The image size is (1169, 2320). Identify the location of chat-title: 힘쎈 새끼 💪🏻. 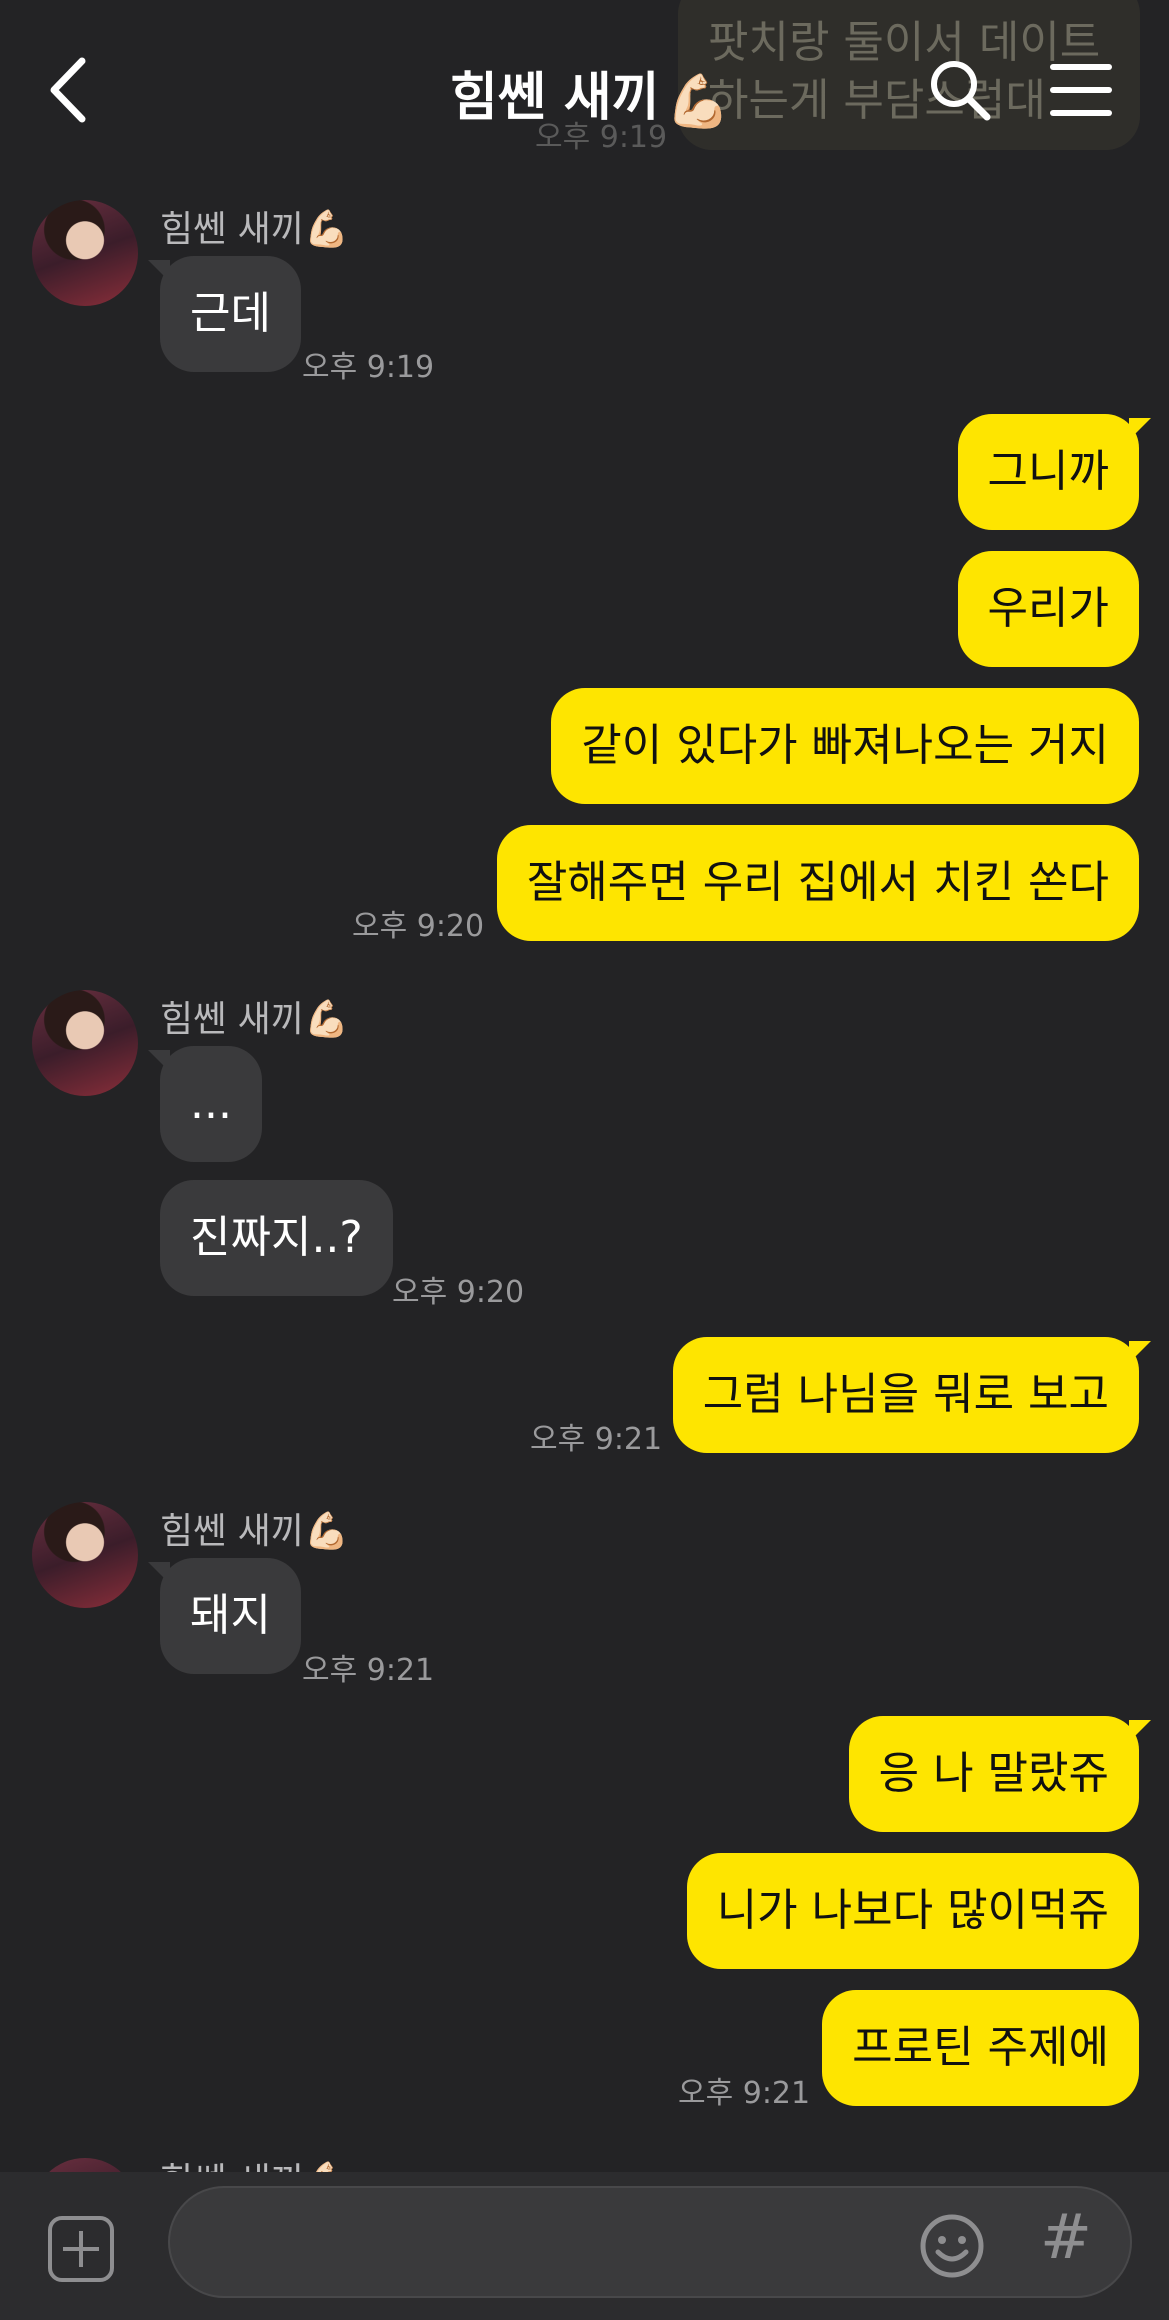
(590, 93).